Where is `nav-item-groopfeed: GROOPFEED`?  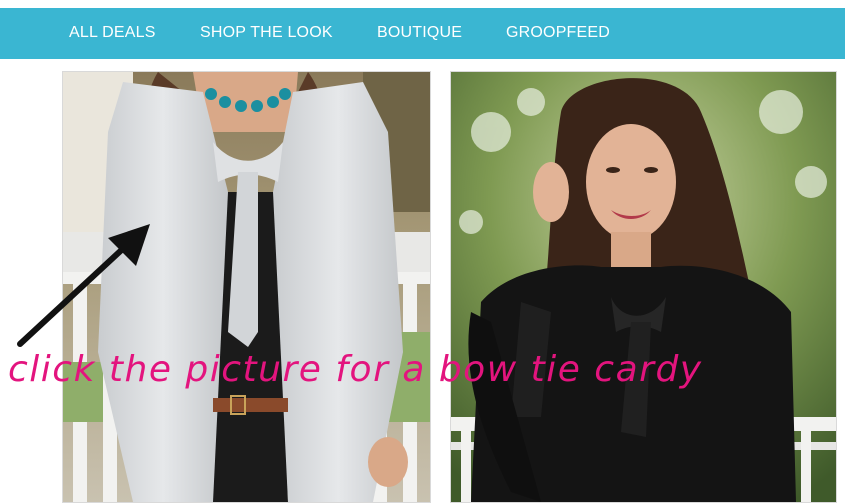 nav-item-groopfeed: GROOPFEED is located at coordinates (558, 33).